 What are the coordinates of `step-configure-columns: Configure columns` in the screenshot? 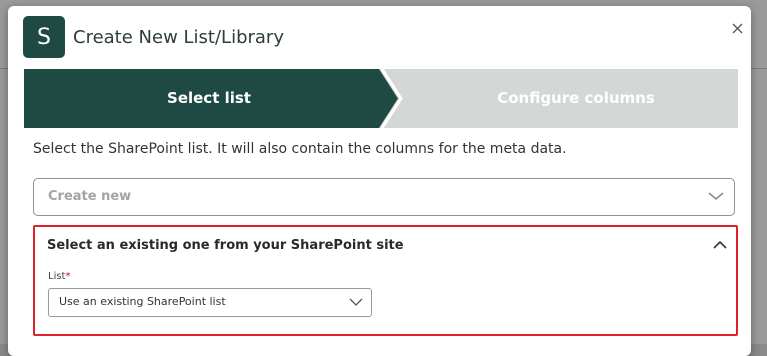 It's located at (576, 98).